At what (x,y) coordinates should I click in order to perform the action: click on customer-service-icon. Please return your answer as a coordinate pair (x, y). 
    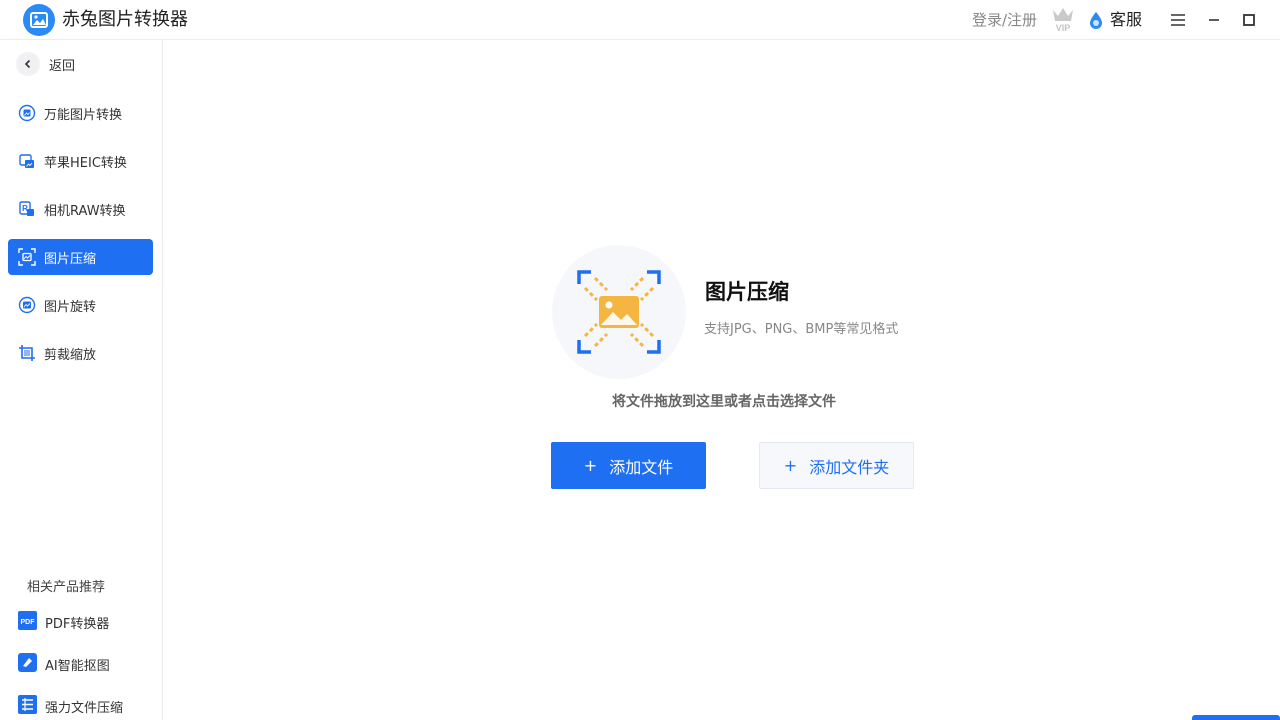
    Looking at the image, I should click on (1096, 20).